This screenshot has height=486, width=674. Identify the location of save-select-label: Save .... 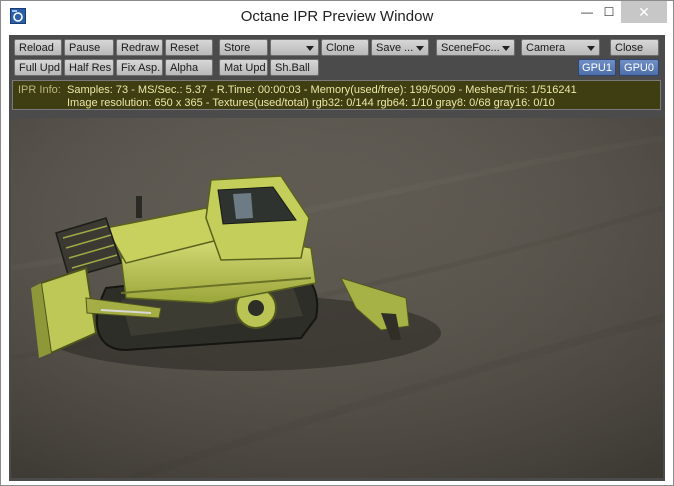
(395, 48).